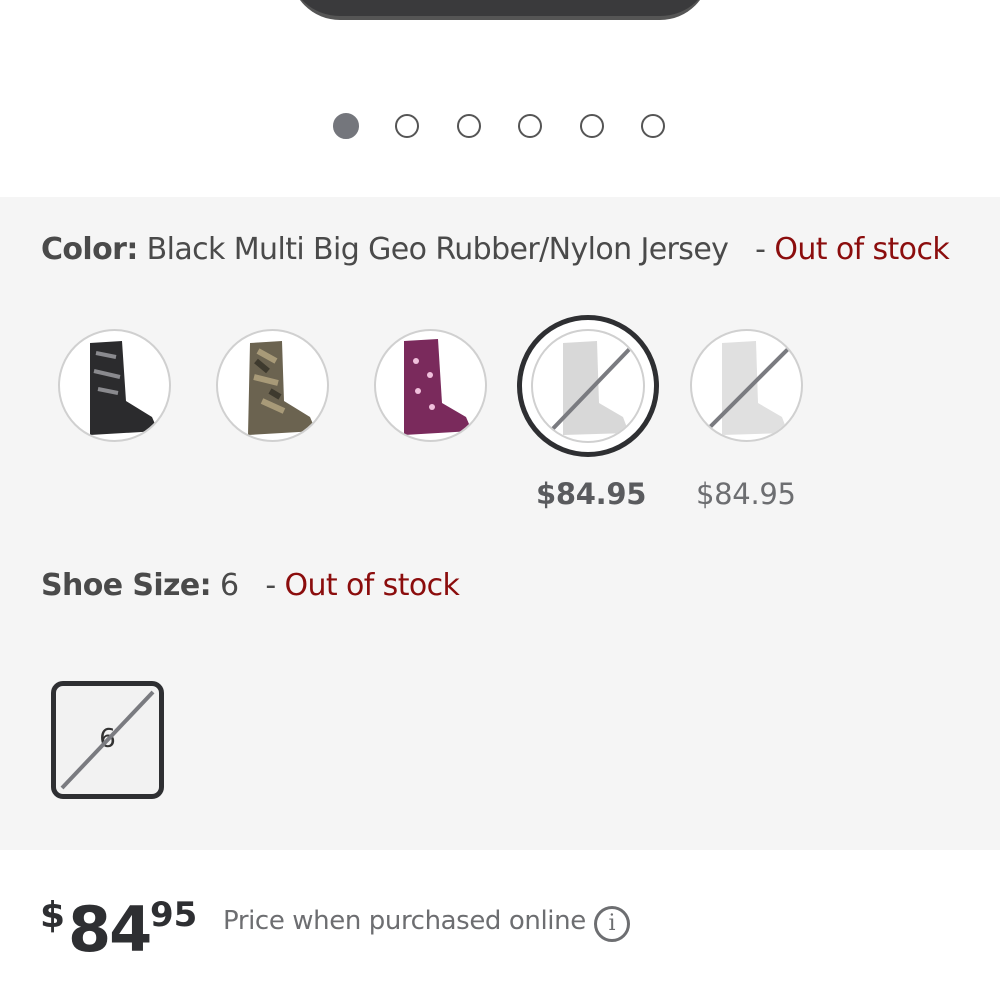  Describe the element at coordinates (126, 585) in the screenshot. I see `size-label: Shoe Size:` at that location.